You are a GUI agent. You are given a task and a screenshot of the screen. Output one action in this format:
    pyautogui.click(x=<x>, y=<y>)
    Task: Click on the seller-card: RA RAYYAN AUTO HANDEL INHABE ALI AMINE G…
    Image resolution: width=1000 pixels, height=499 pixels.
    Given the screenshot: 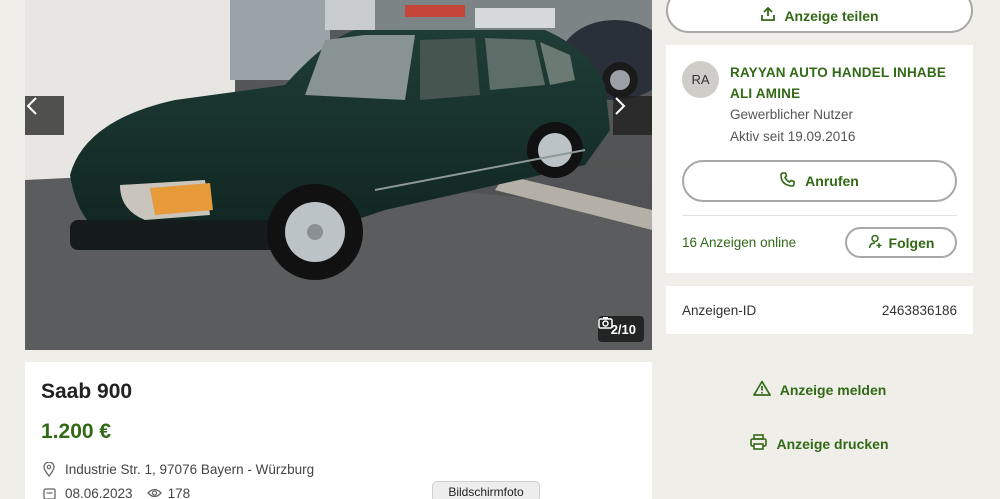 What is the action you would take?
    pyautogui.click(x=819, y=159)
    